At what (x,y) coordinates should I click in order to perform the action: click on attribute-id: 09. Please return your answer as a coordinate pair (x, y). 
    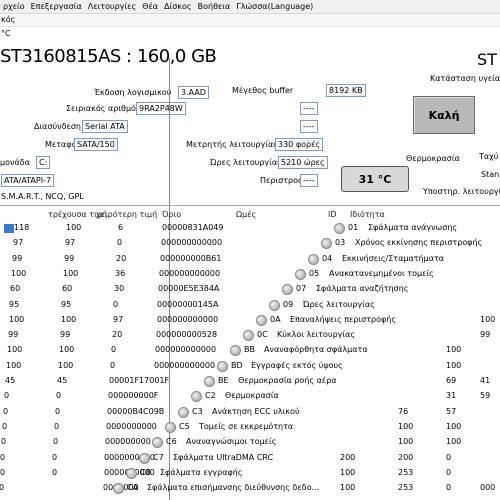
    Looking at the image, I should click on (288, 304).